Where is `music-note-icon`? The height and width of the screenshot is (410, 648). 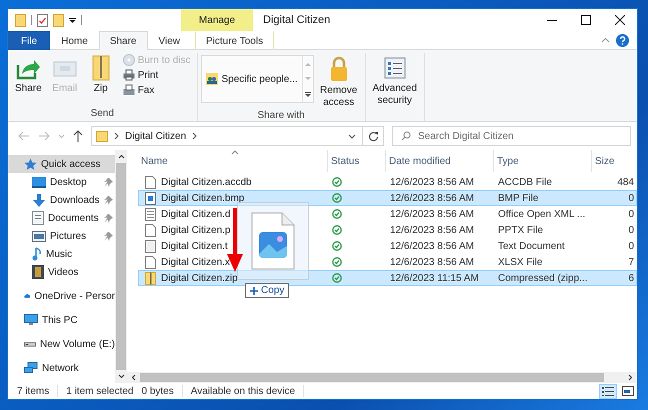
music-note-icon is located at coordinates (37, 254).